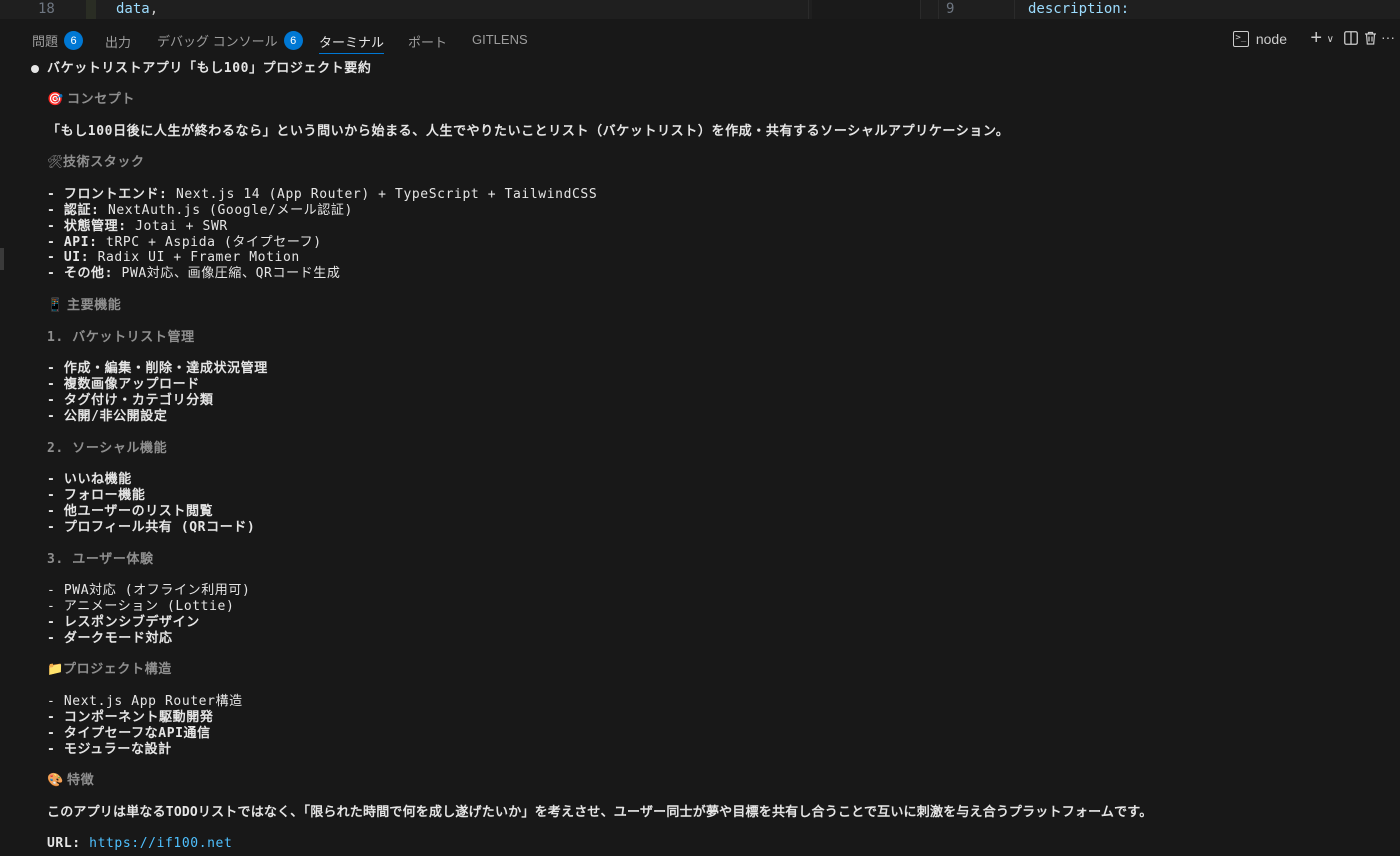 This screenshot has width=1400, height=856. What do you see at coordinates (55, 99) in the screenshot?
I see `target-icon: 🎯` at bounding box center [55, 99].